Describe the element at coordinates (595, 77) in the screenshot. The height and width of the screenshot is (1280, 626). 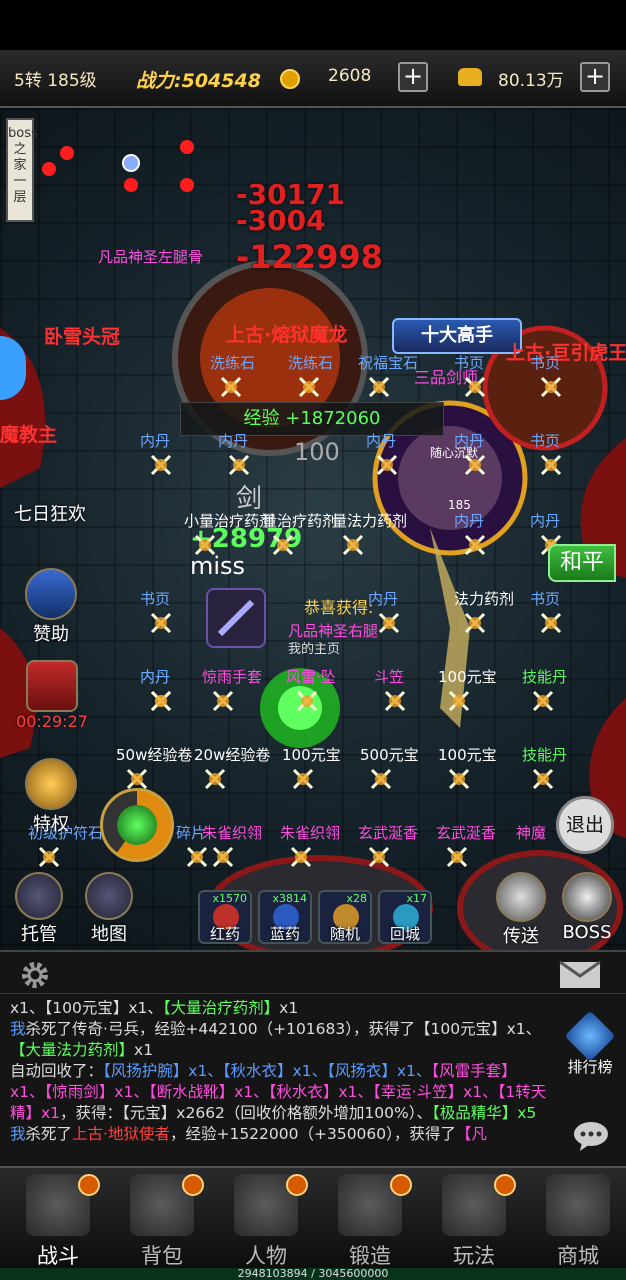
I see `add-ingots-button: +` at that location.